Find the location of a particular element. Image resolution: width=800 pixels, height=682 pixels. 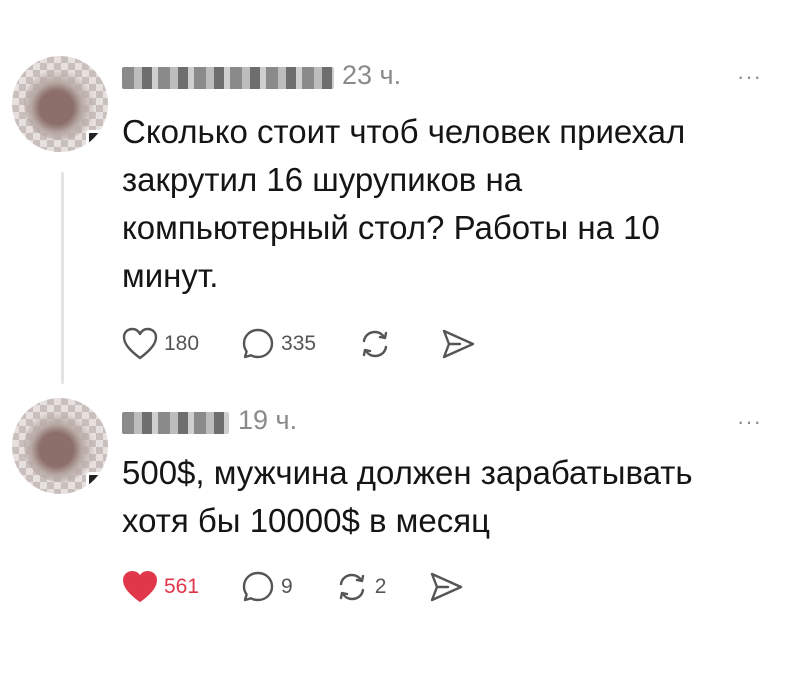

reply-count: 9 is located at coordinates (287, 586).